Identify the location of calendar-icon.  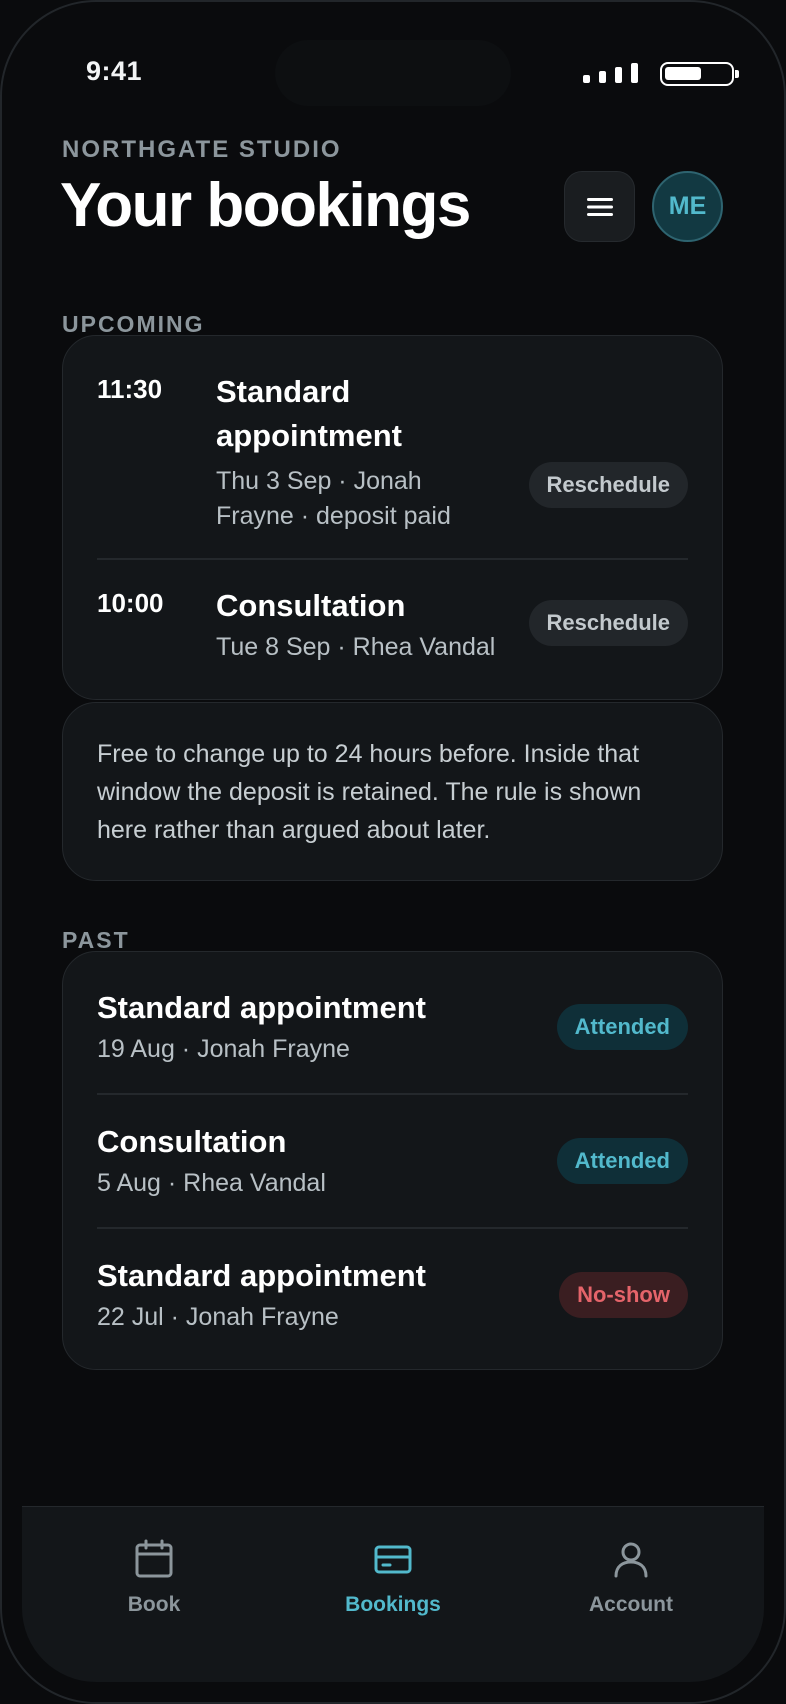
(154, 1558).